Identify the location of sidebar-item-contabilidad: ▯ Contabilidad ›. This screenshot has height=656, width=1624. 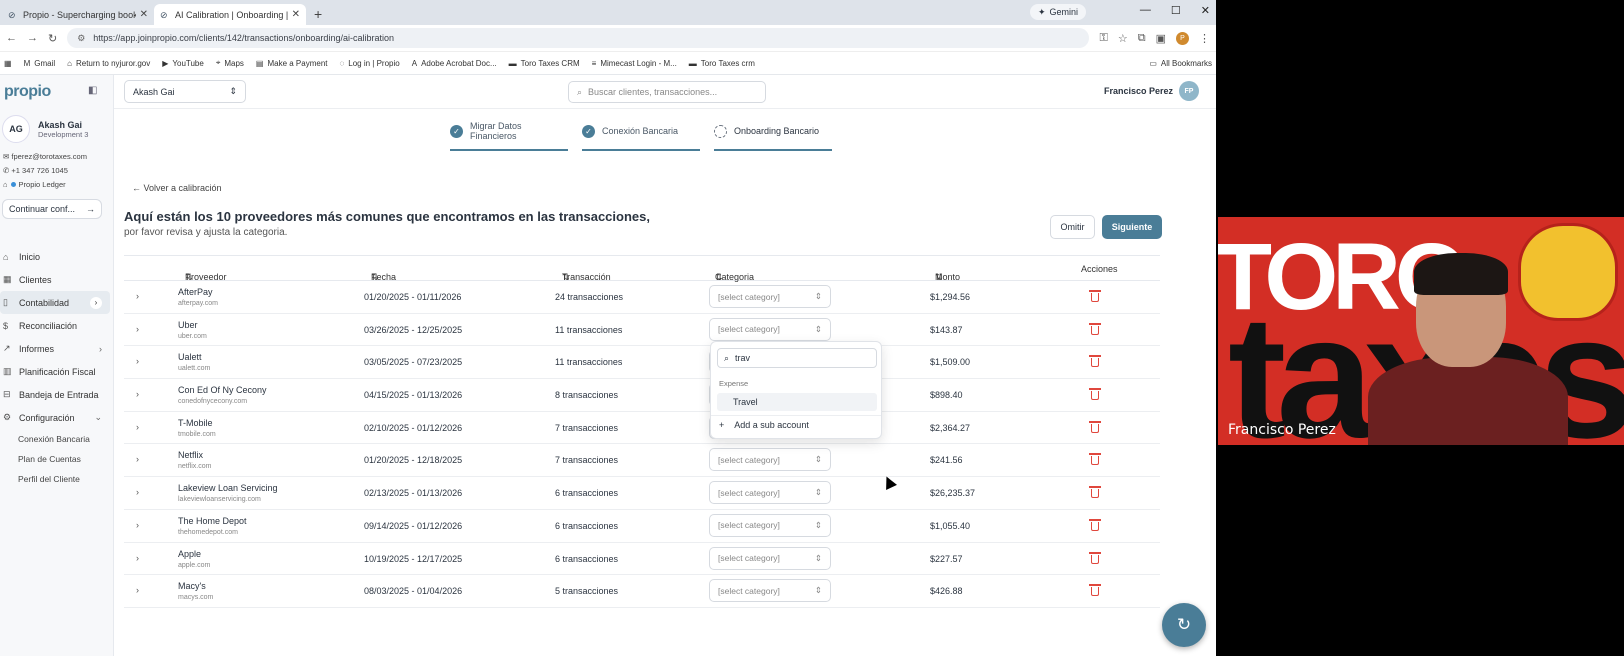
(55, 302).